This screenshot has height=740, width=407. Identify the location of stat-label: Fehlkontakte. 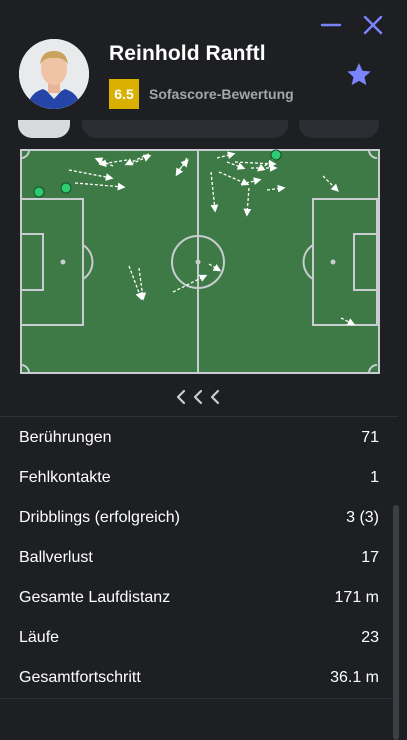
(65, 477).